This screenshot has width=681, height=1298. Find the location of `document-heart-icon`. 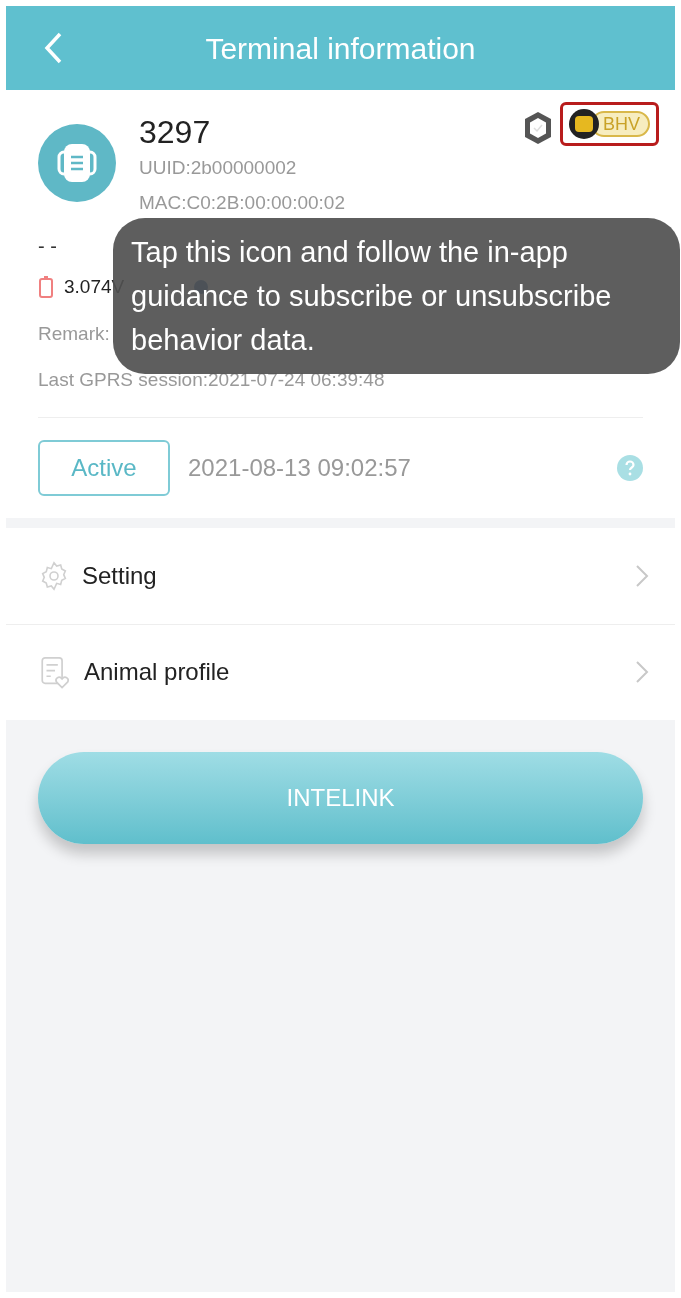

document-heart-icon is located at coordinates (55, 672).